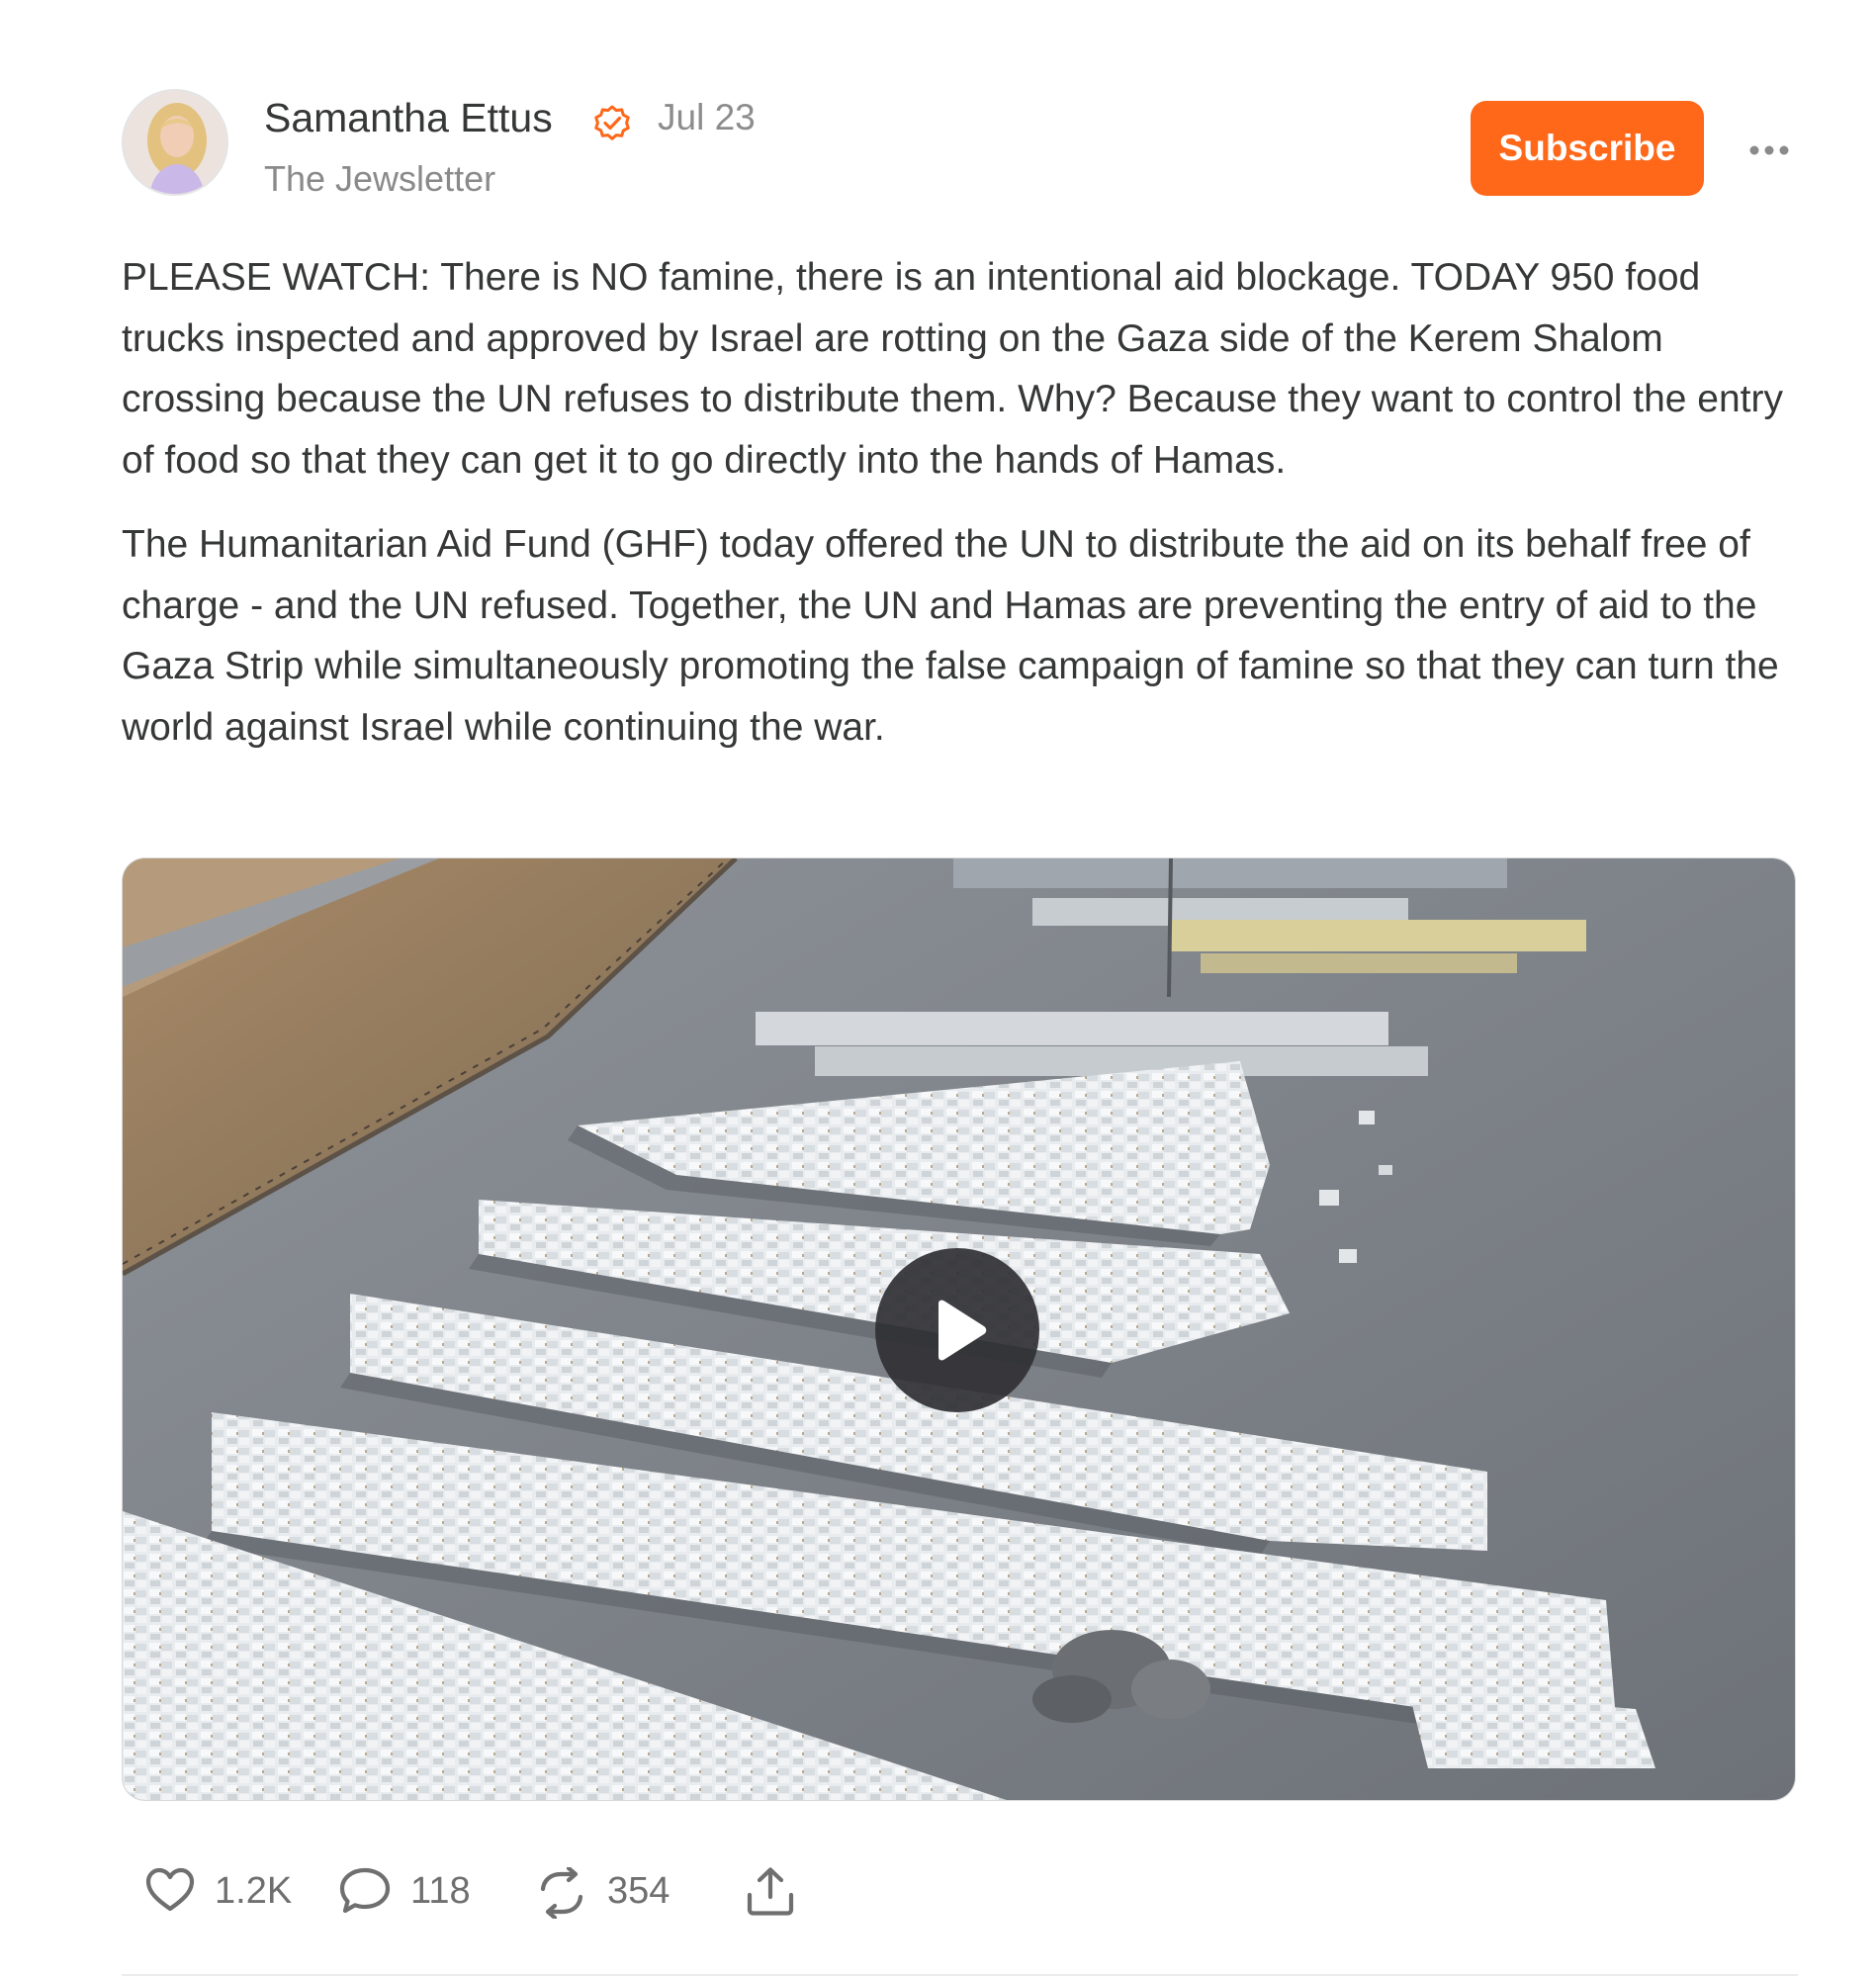 This screenshot has width=1876, height=1978. Describe the element at coordinates (561, 1893) in the screenshot. I see `restack-icon` at that location.